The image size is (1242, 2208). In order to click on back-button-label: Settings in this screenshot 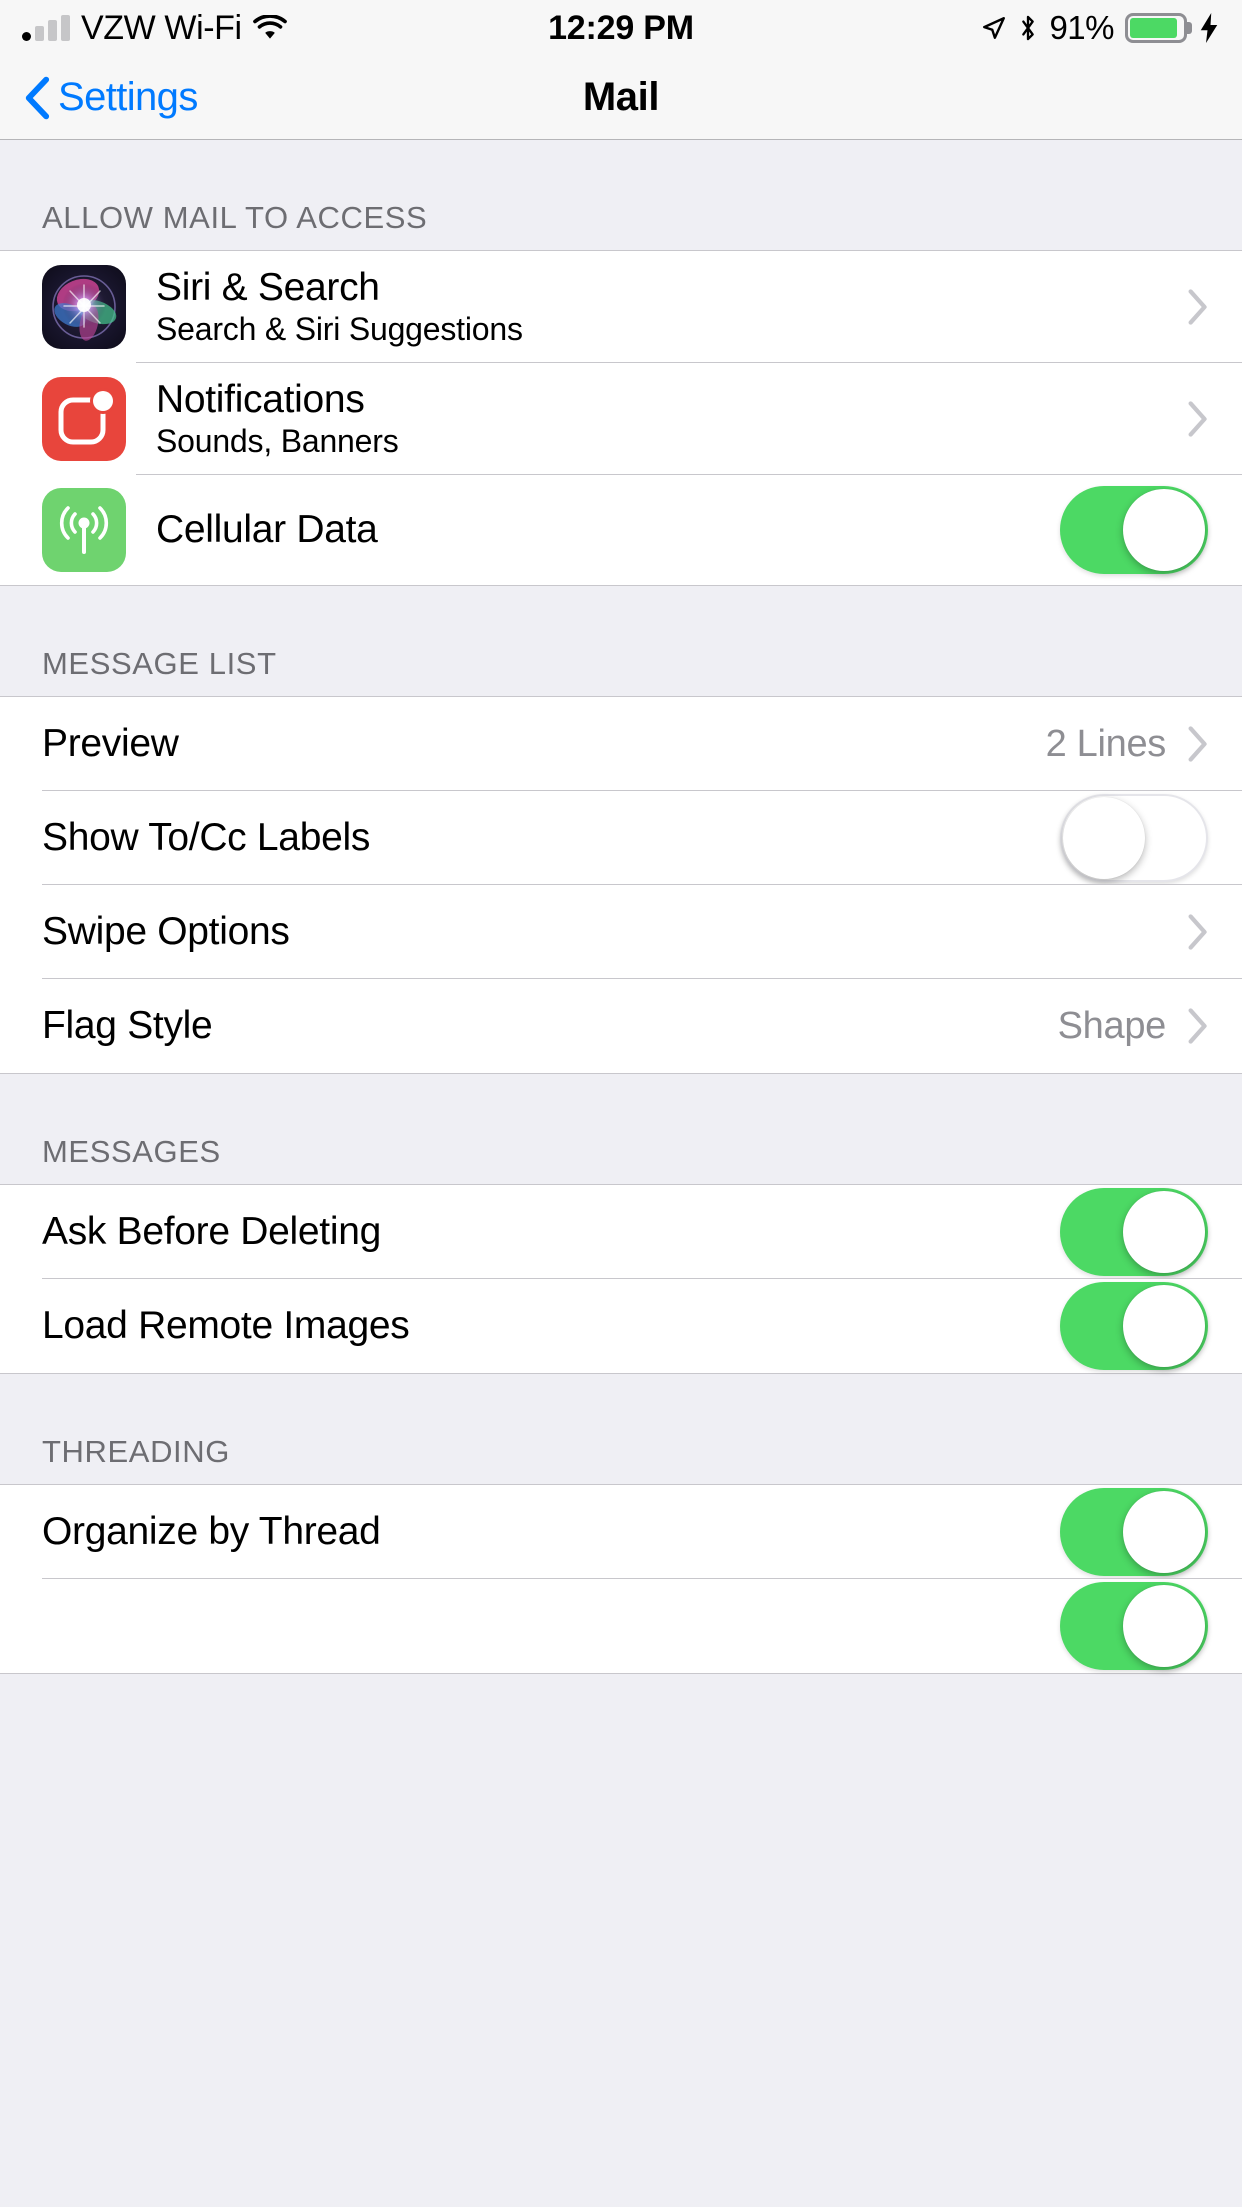, I will do `click(128, 97)`.